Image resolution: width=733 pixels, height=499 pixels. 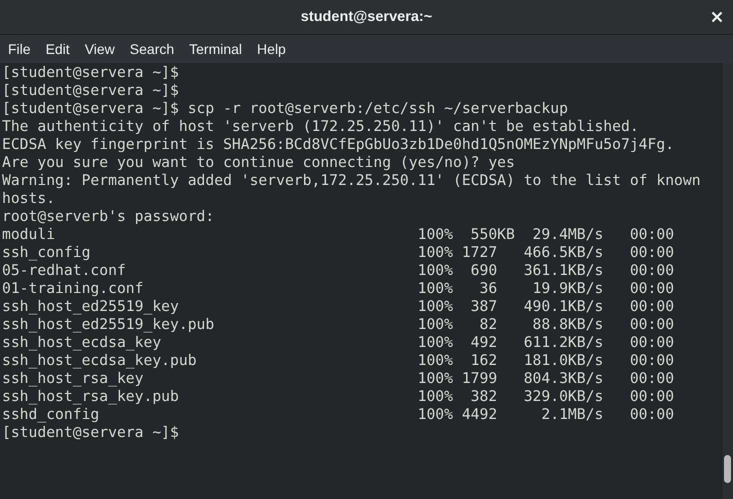 What do you see at coordinates (153, 49) in the screenshot?
I see `menu-item: Search` at bounding box center [153, 49].